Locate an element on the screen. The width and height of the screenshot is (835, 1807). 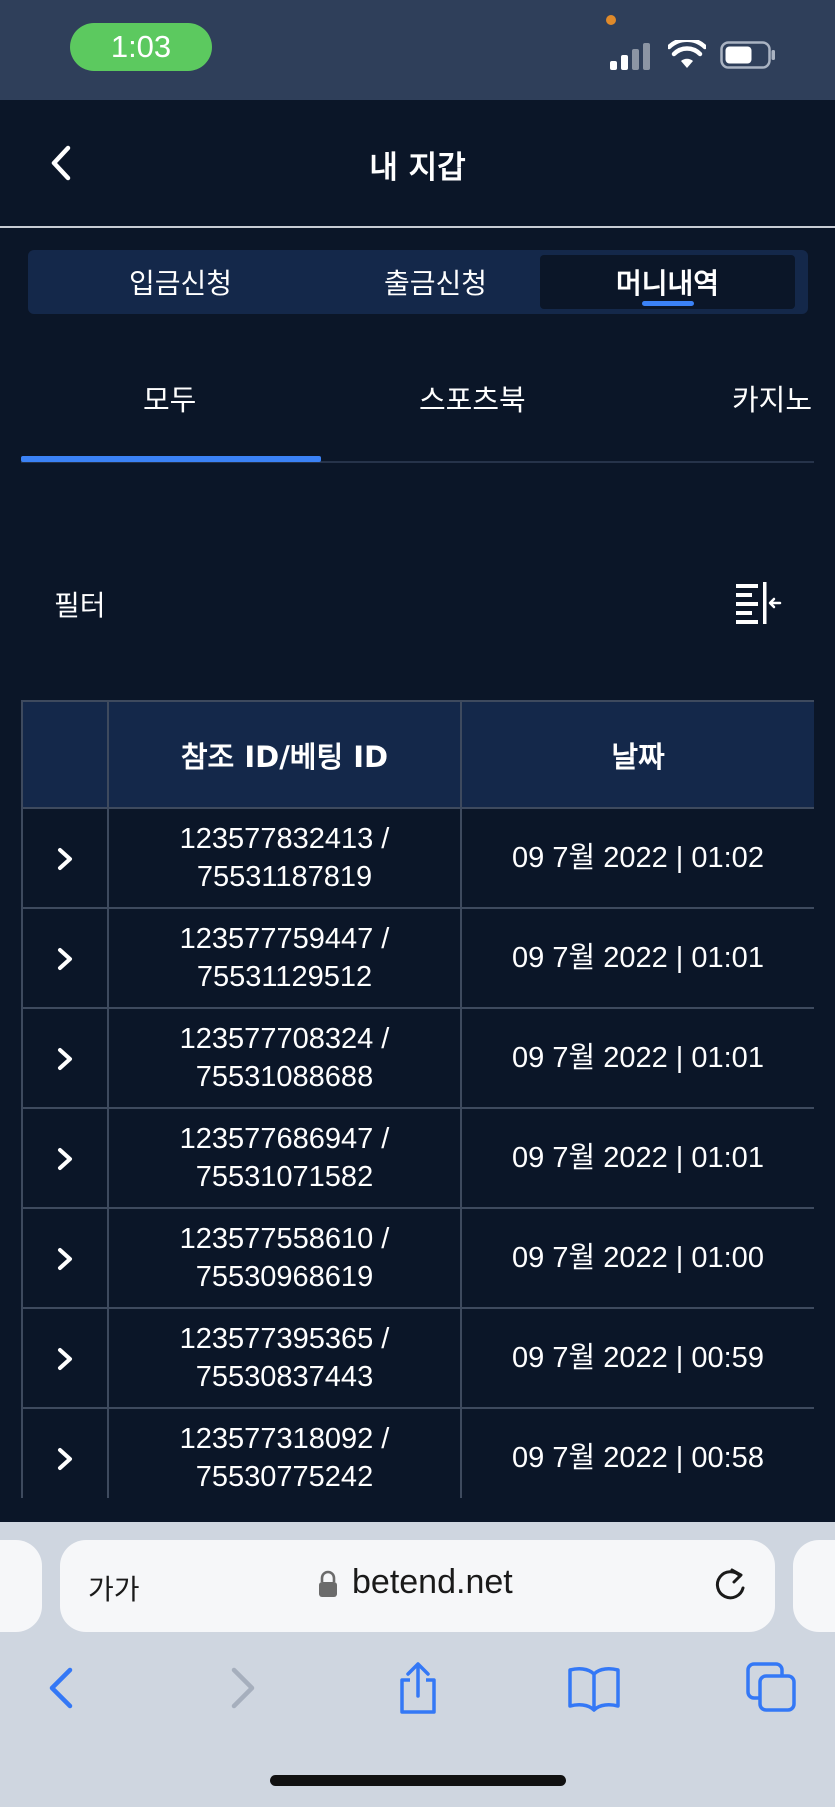
tab-label: 머니내역 is located at coordinates (667, 283).